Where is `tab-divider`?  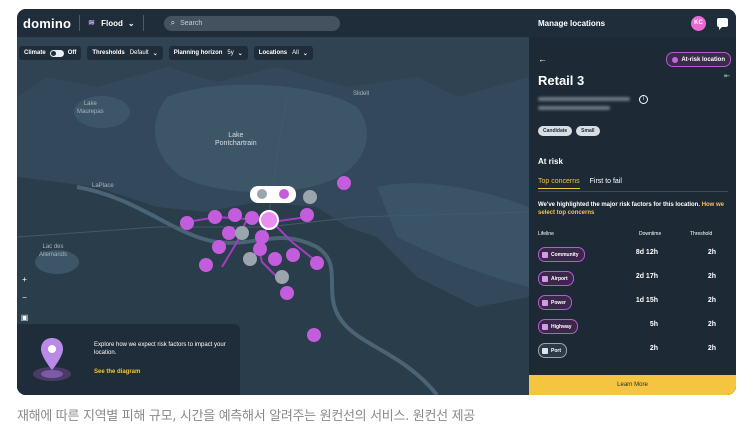
tab-divider is located at coordinates (633, 191).